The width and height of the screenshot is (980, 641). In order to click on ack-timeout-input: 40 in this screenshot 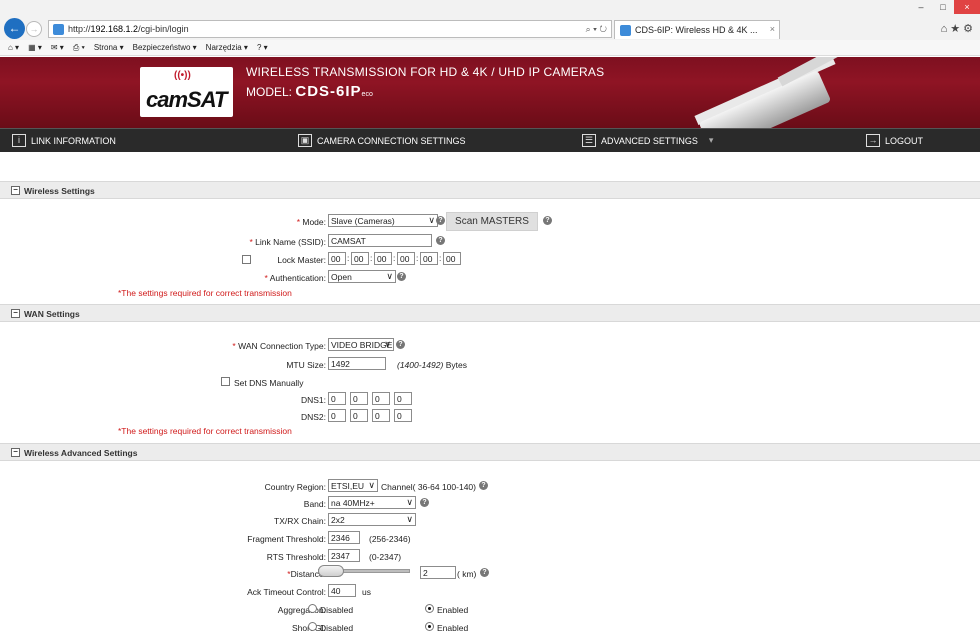, I will do `click(342, 590)`.